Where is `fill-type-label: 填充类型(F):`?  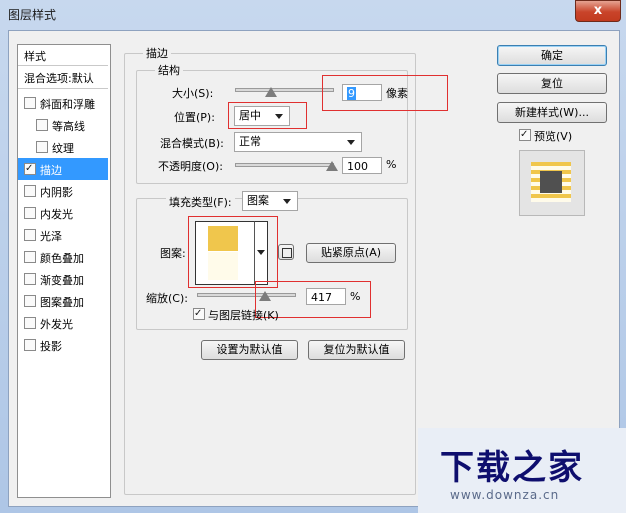 fill-type-label: 填充类型(F): is located at coordinates (200, 202).